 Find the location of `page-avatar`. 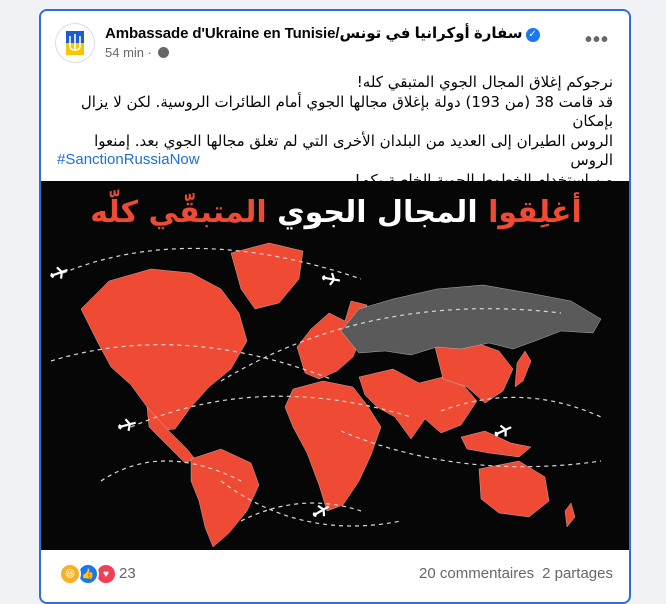

page-avatar is located at coordinates (75, 43).